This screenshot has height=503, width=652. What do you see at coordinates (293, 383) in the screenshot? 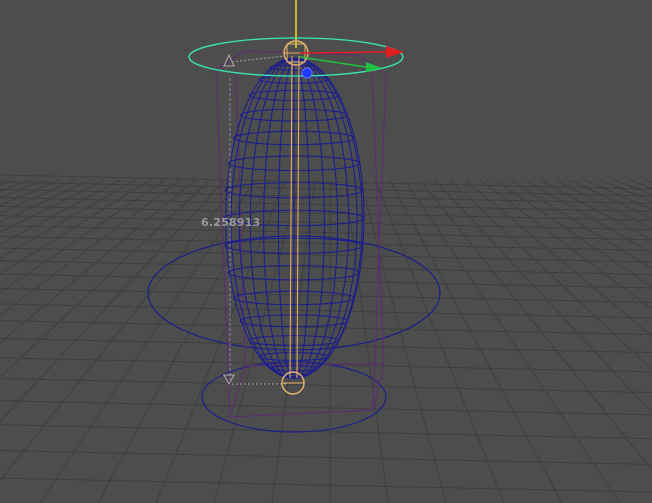
I see `bottom-joint` at bounding box center [293, 383].